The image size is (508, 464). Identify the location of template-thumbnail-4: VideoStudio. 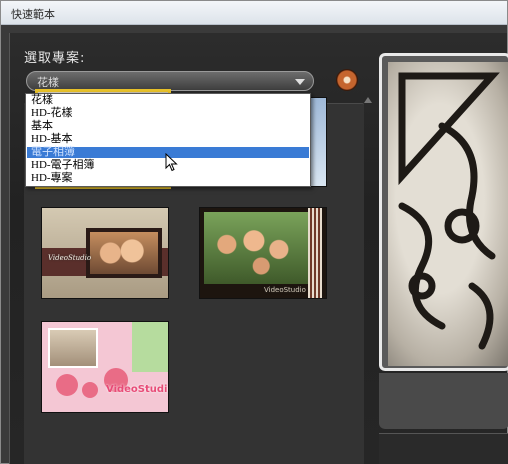
(263, 253).